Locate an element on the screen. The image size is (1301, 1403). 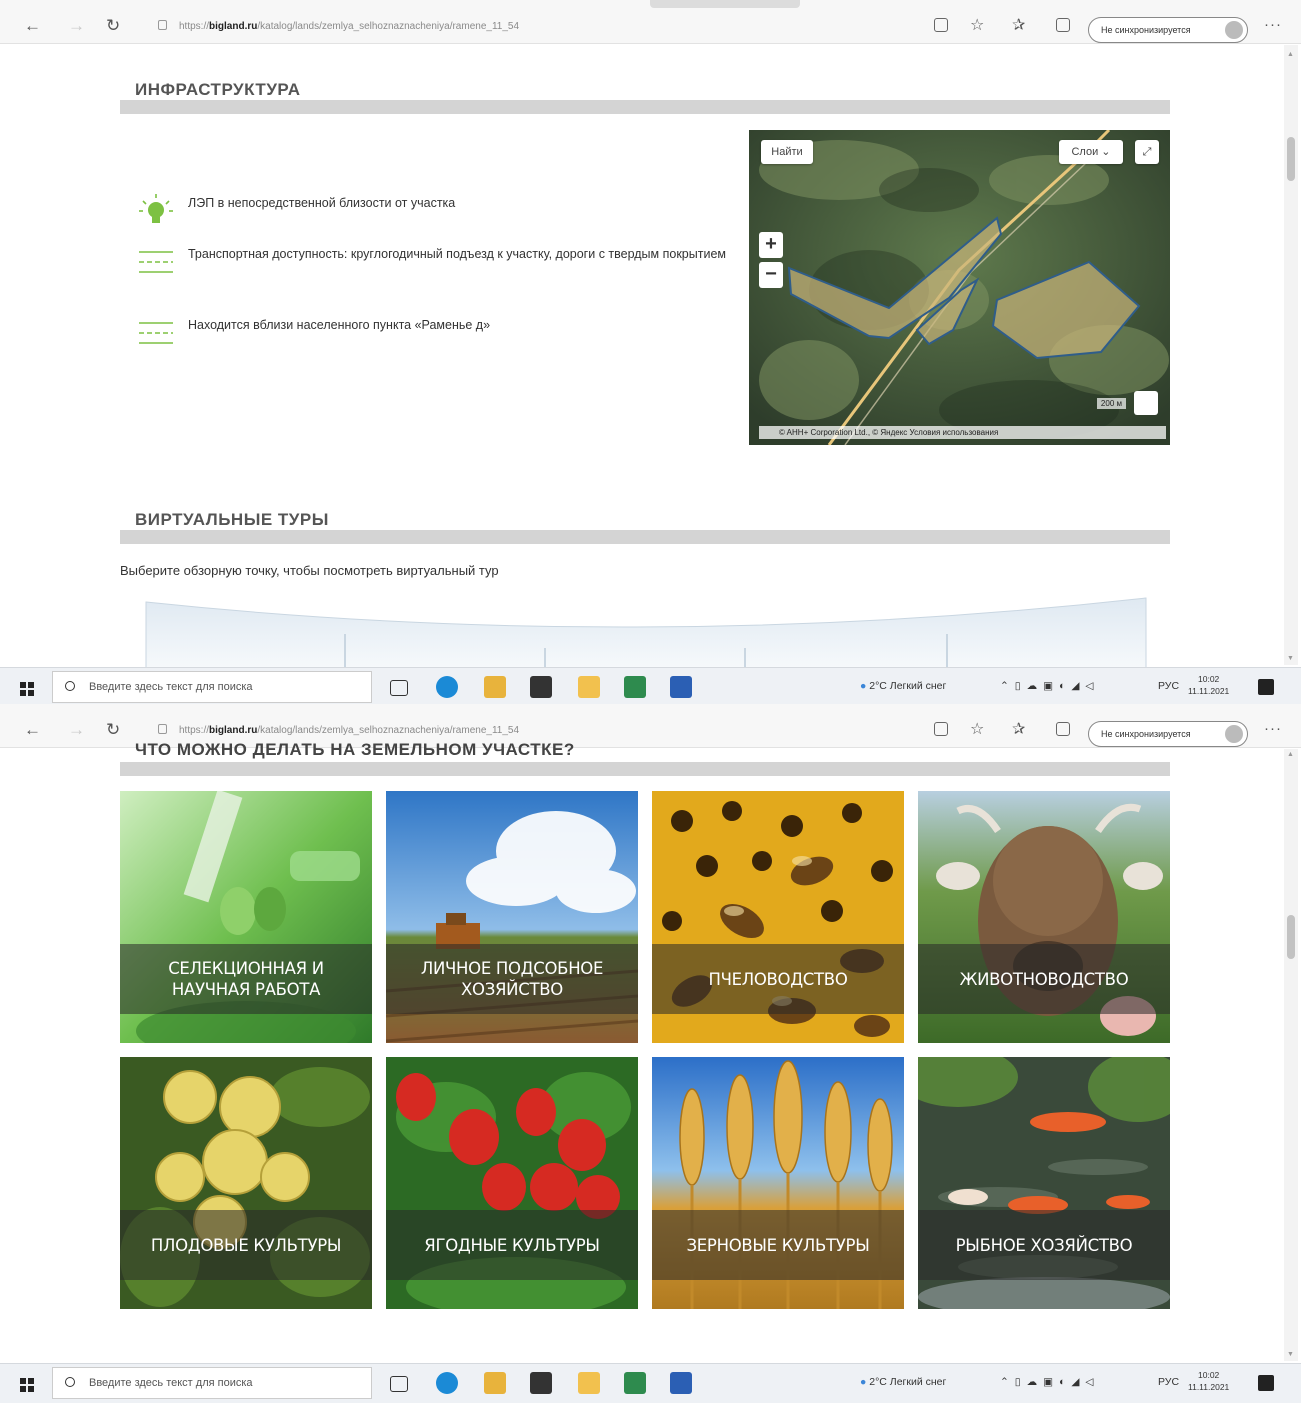
activity-tile-fish-farming: Рыбное хозяйство is located at coordinates (1044, 1183).